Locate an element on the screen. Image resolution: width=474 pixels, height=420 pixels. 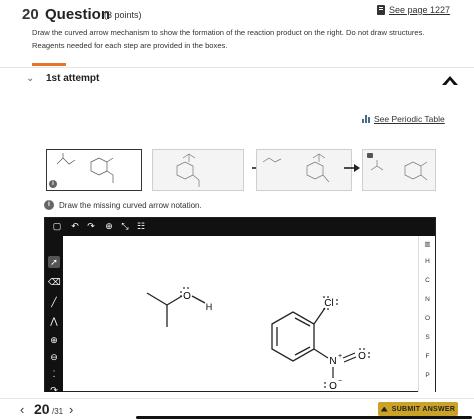
eraser-icon: ⌫ is located at coordinates (54, 283).